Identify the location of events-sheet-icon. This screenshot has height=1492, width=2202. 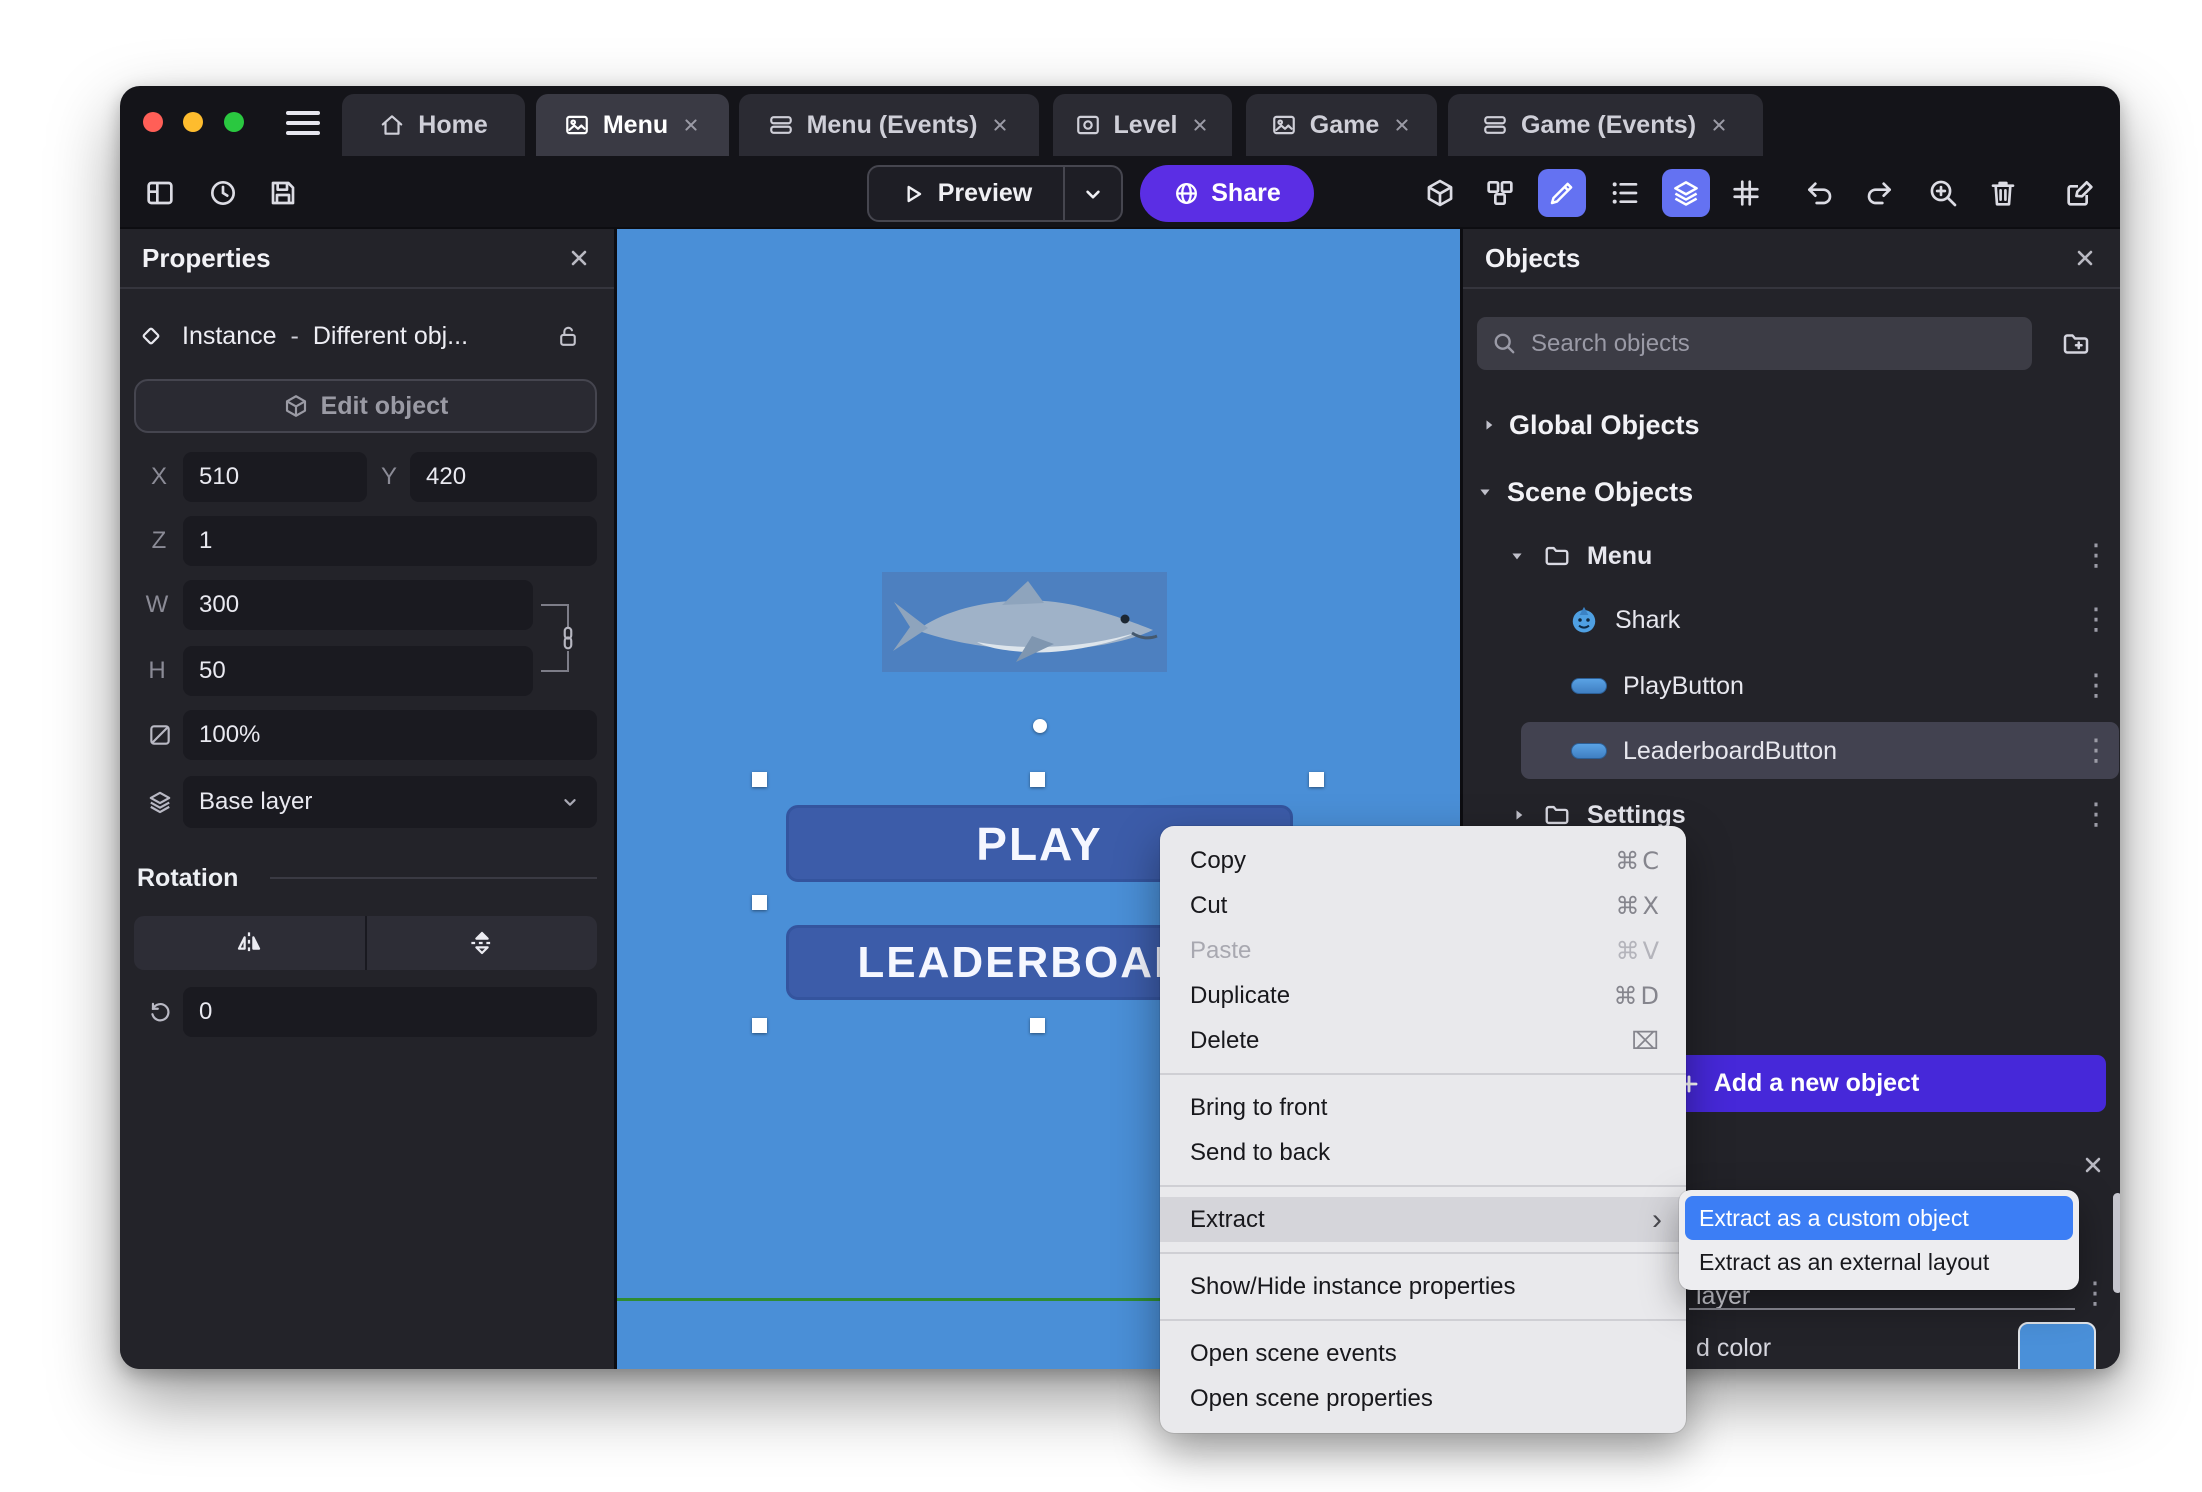
(1495, 125).